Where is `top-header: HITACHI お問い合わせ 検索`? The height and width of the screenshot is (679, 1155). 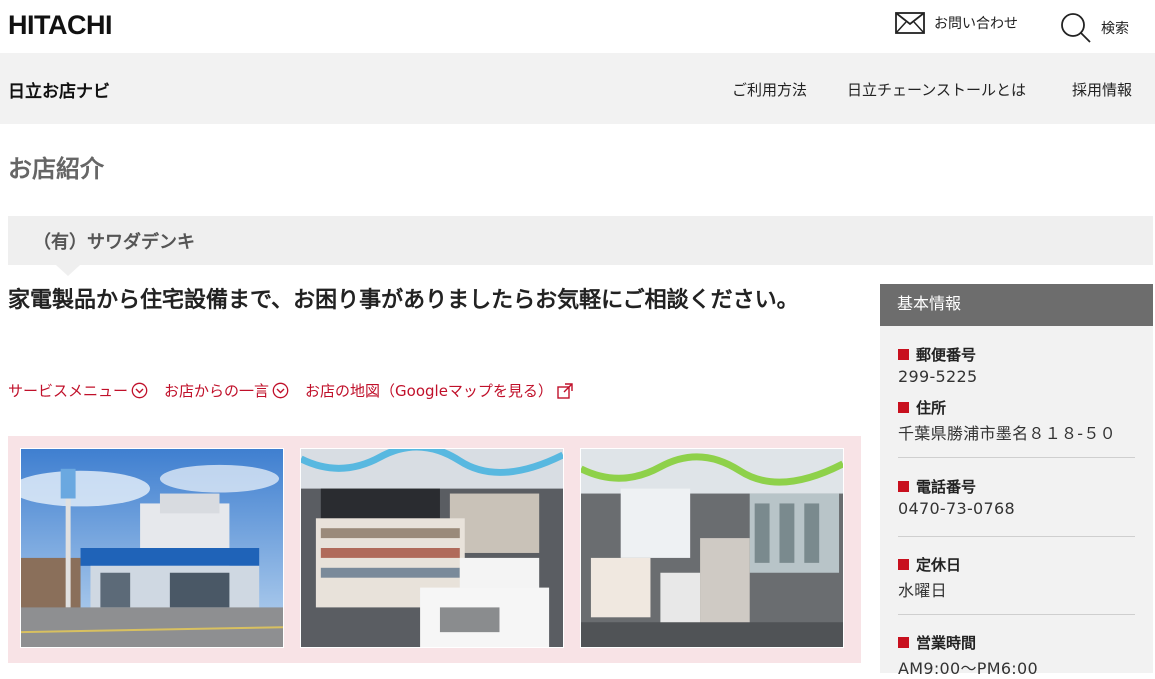 top-header: HITACHI お問い合わせ 検索 is located at coordinates (577, 26).